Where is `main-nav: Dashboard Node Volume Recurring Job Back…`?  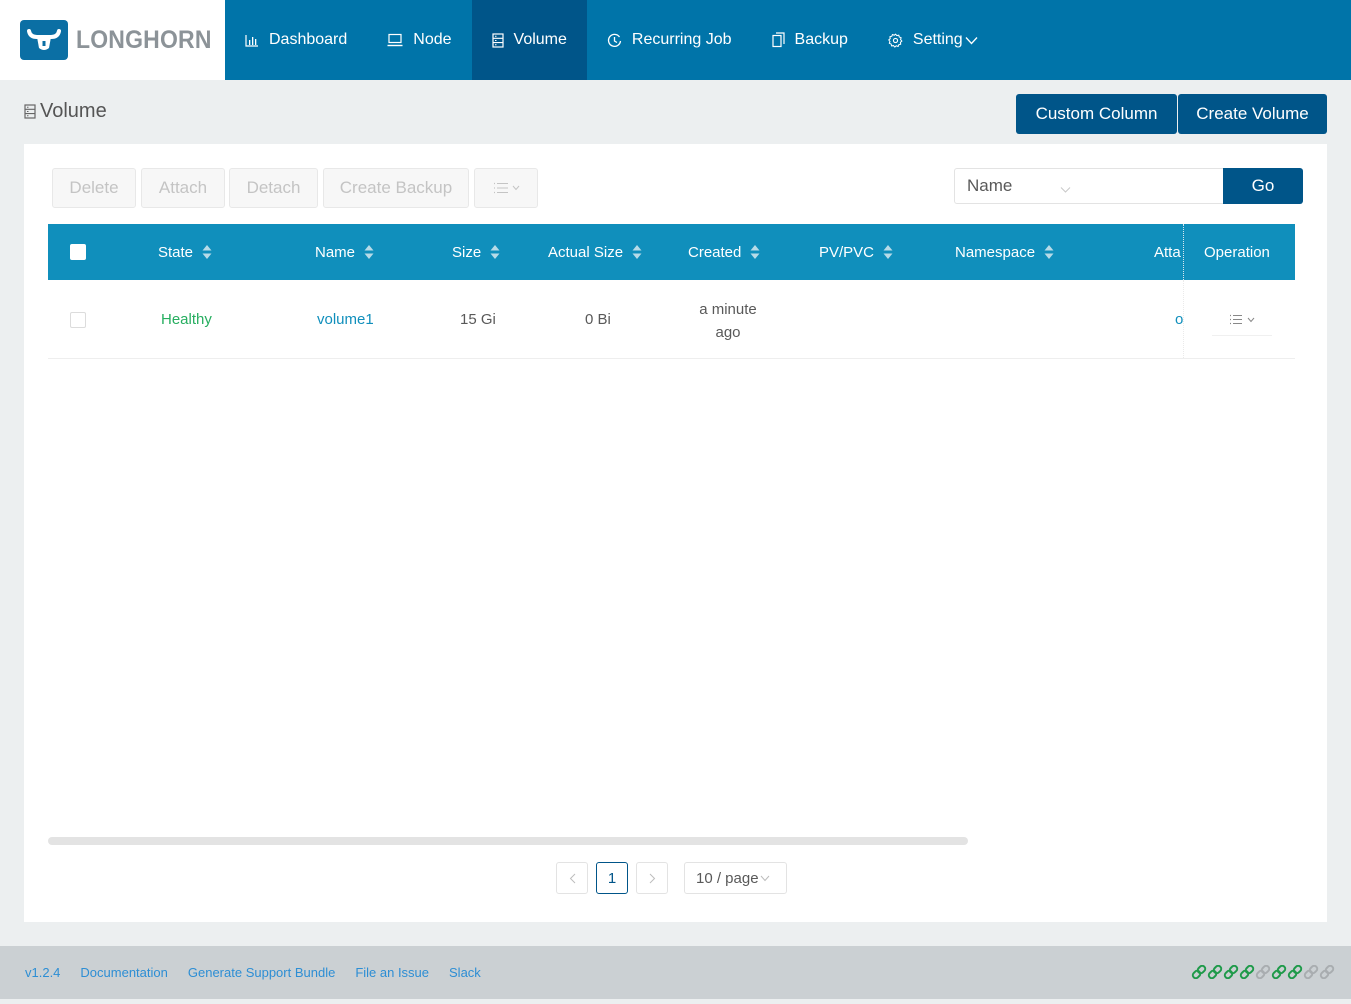 main-nav: Dashboard Node Volume Recurring Job Back… is located at coordinates (611, 40).